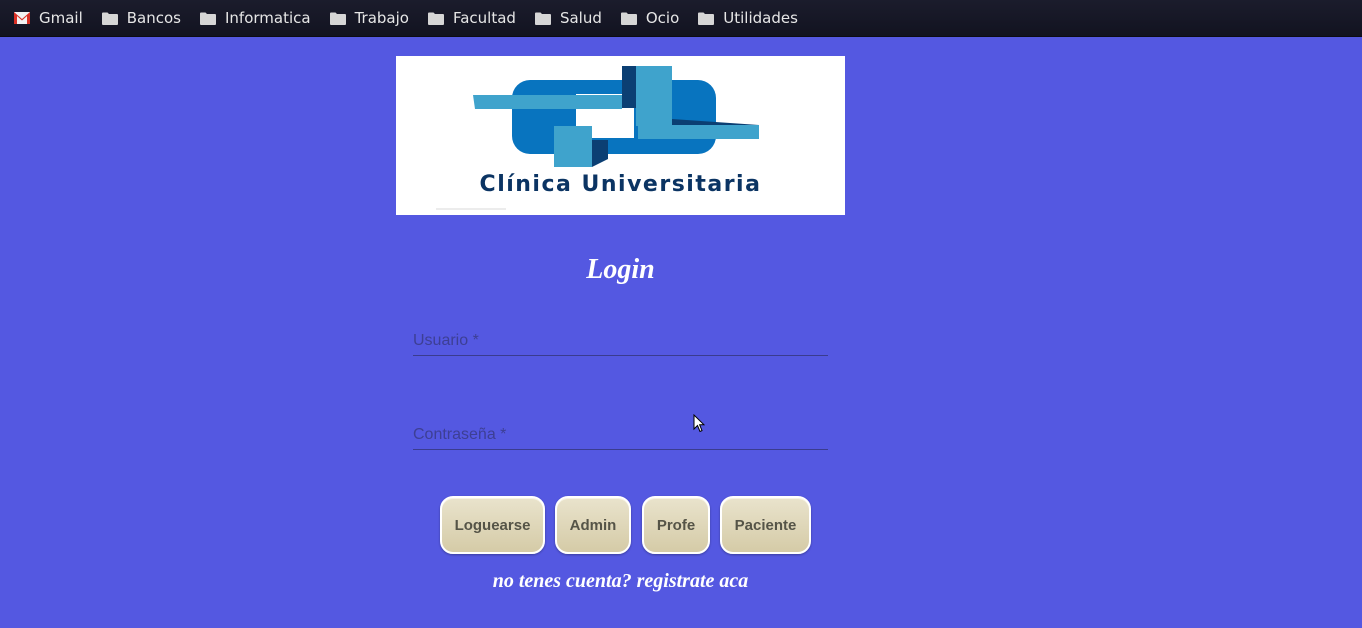  Describe the element at coordinates (699, 425) in the screenshot. I see `mouse-cursor-icon` at that location.